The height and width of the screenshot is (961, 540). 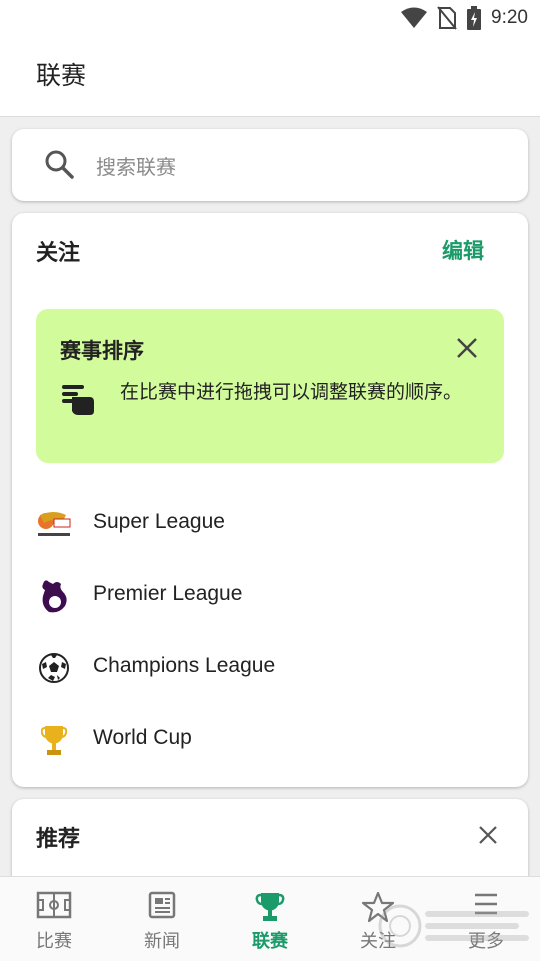 What do you see at coordinates (136, 165) in the screenshot?
I see `search-input: 搜索联赛` at bounding box center [136, 165].